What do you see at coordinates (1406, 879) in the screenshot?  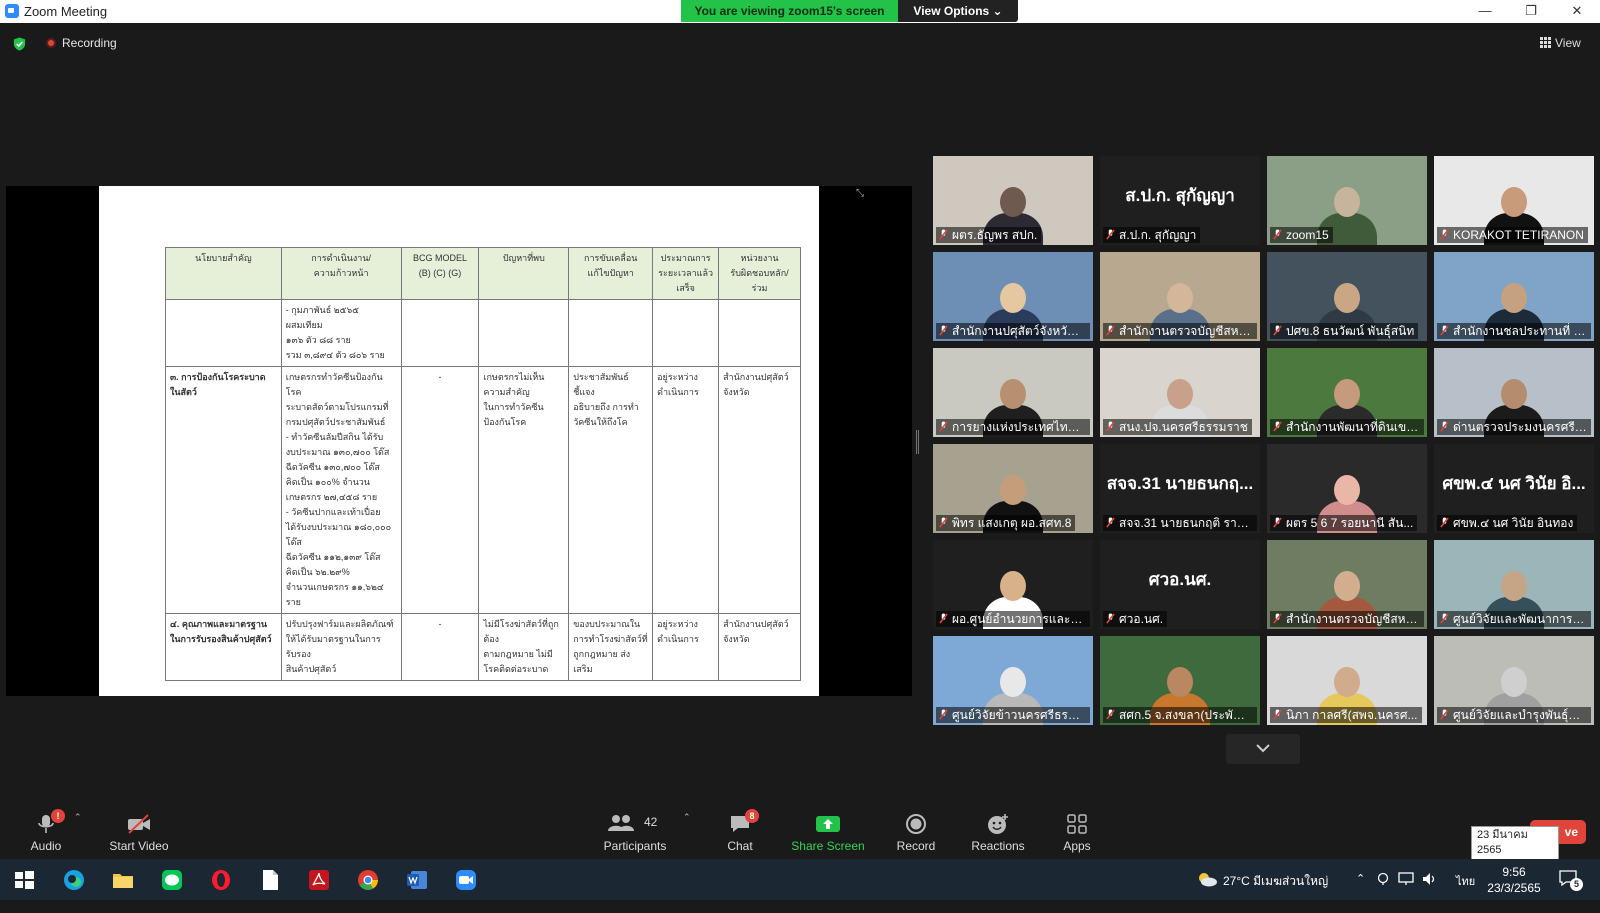 I see `network-icon` at bounding box center [1406, 879].